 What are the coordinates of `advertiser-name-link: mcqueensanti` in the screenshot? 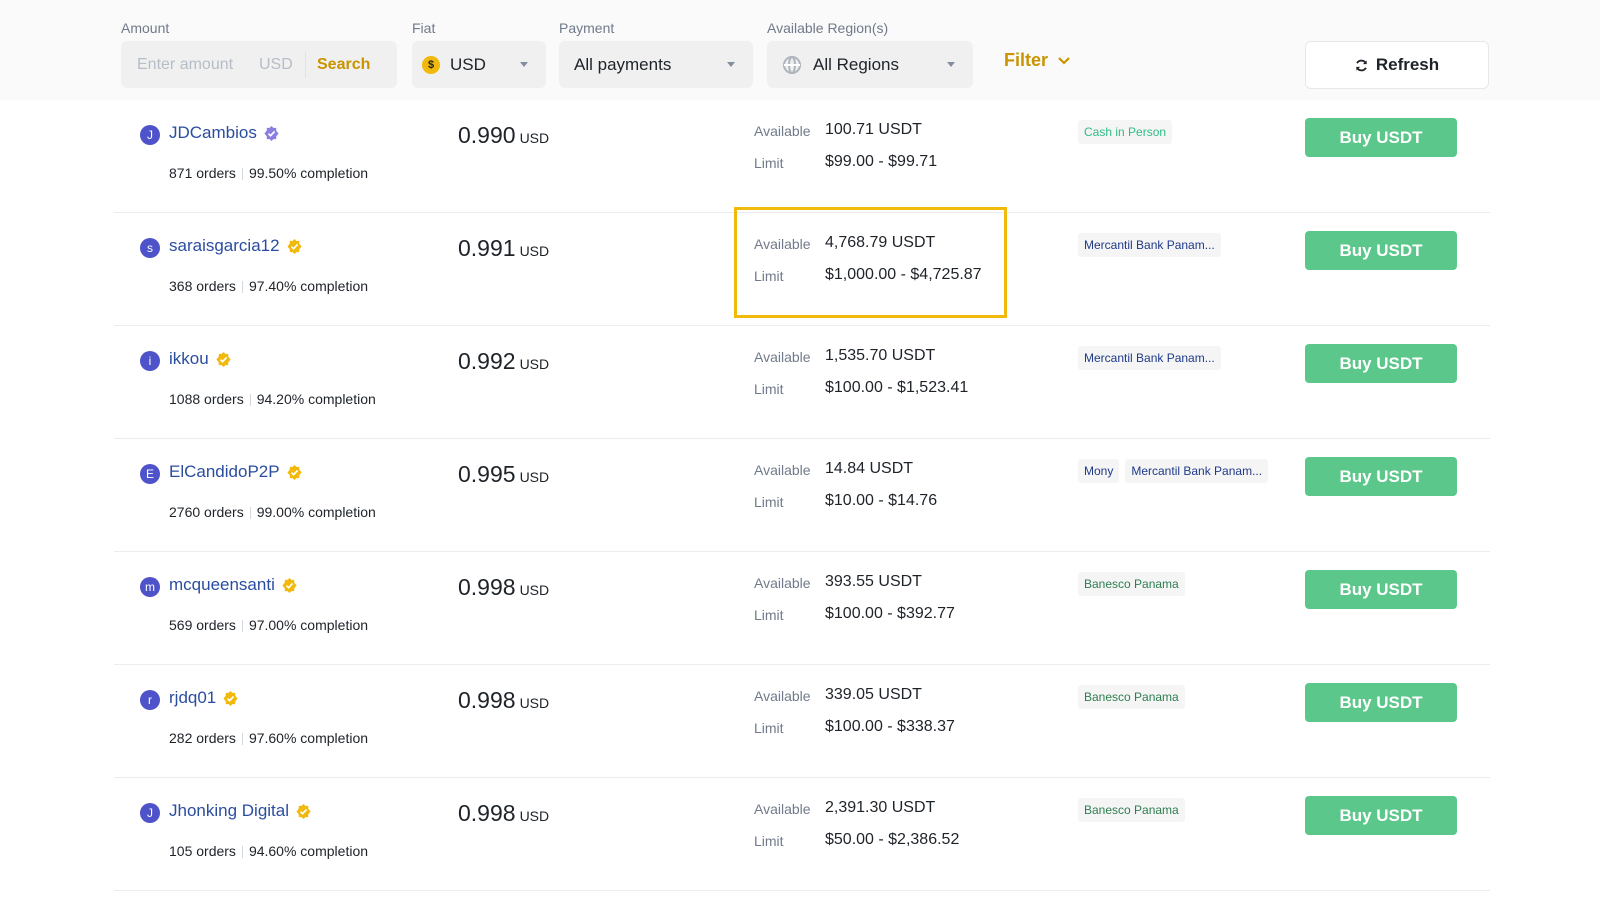 It's located at (233, 585).